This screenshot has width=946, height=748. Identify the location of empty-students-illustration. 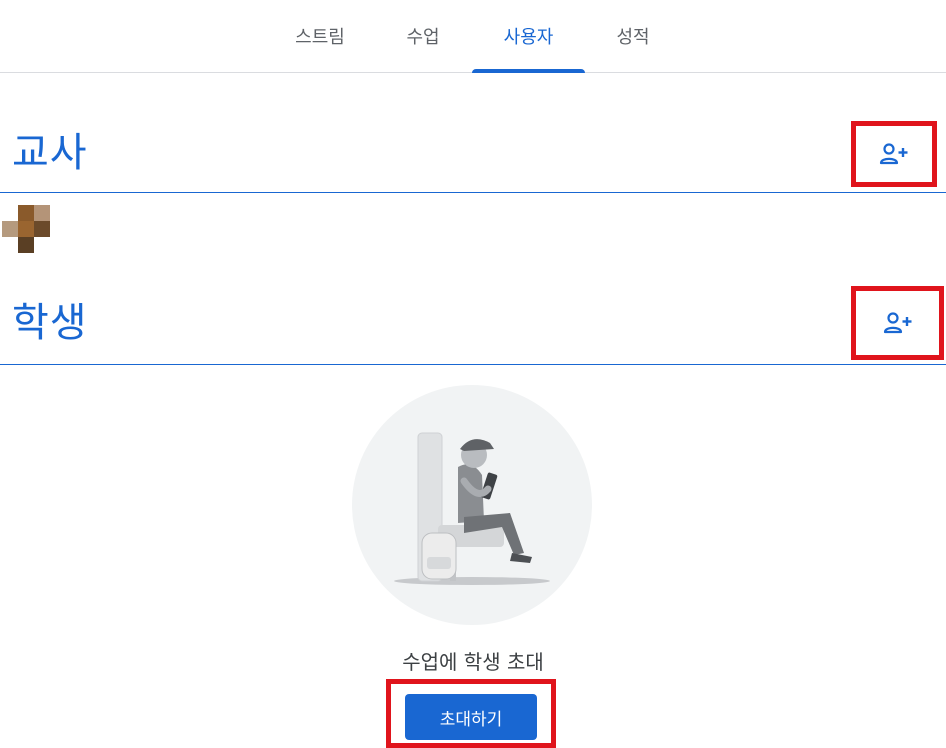
(472, 505).